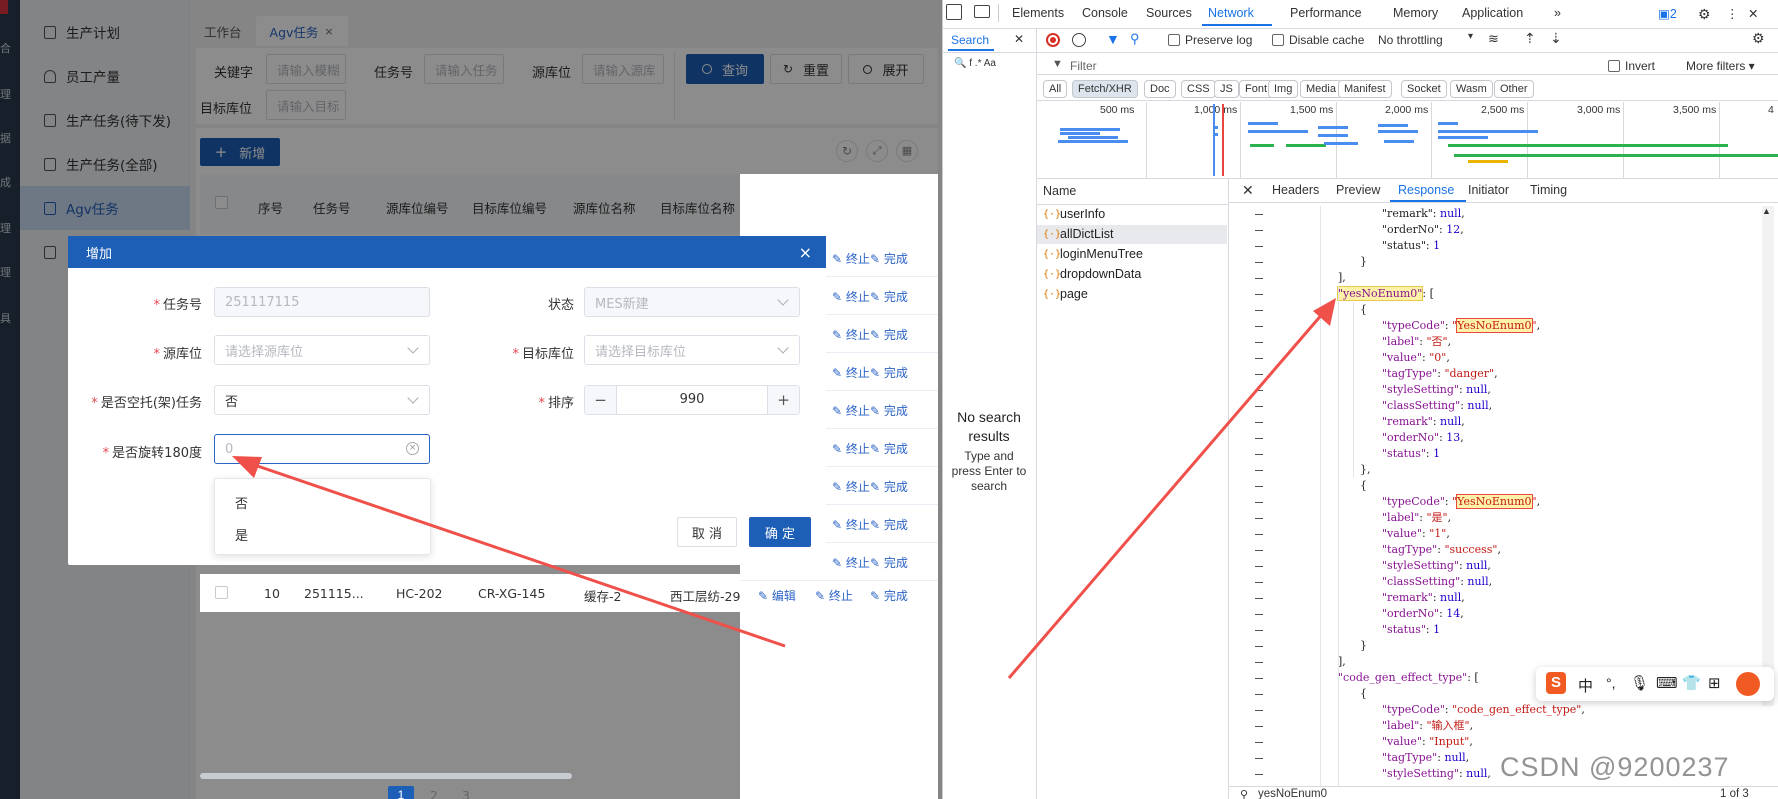 The width and height of the screenshot is (1778, 799). Describe the element at coordinates (322, 400) in the screenshot. I see `empty-tray-select: 否` at that location.